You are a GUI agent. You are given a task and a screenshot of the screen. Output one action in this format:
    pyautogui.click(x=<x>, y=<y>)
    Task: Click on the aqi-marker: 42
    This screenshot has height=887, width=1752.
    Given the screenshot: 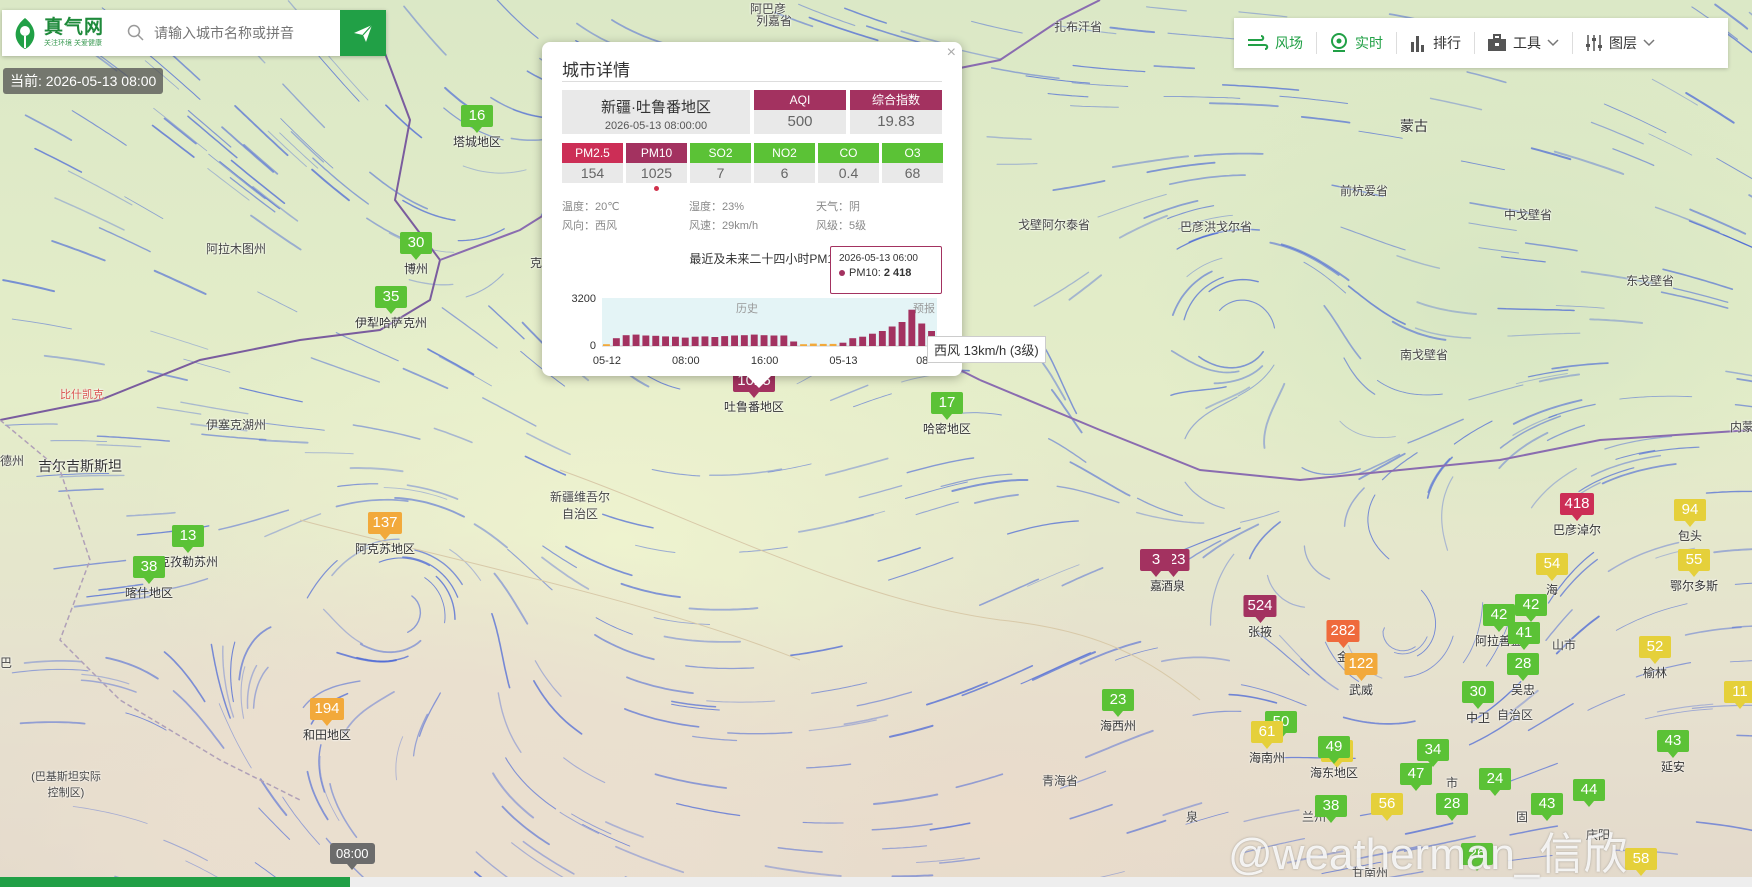 What is the action you would take?
    pyautogui.click(x=1531, y=608)
    